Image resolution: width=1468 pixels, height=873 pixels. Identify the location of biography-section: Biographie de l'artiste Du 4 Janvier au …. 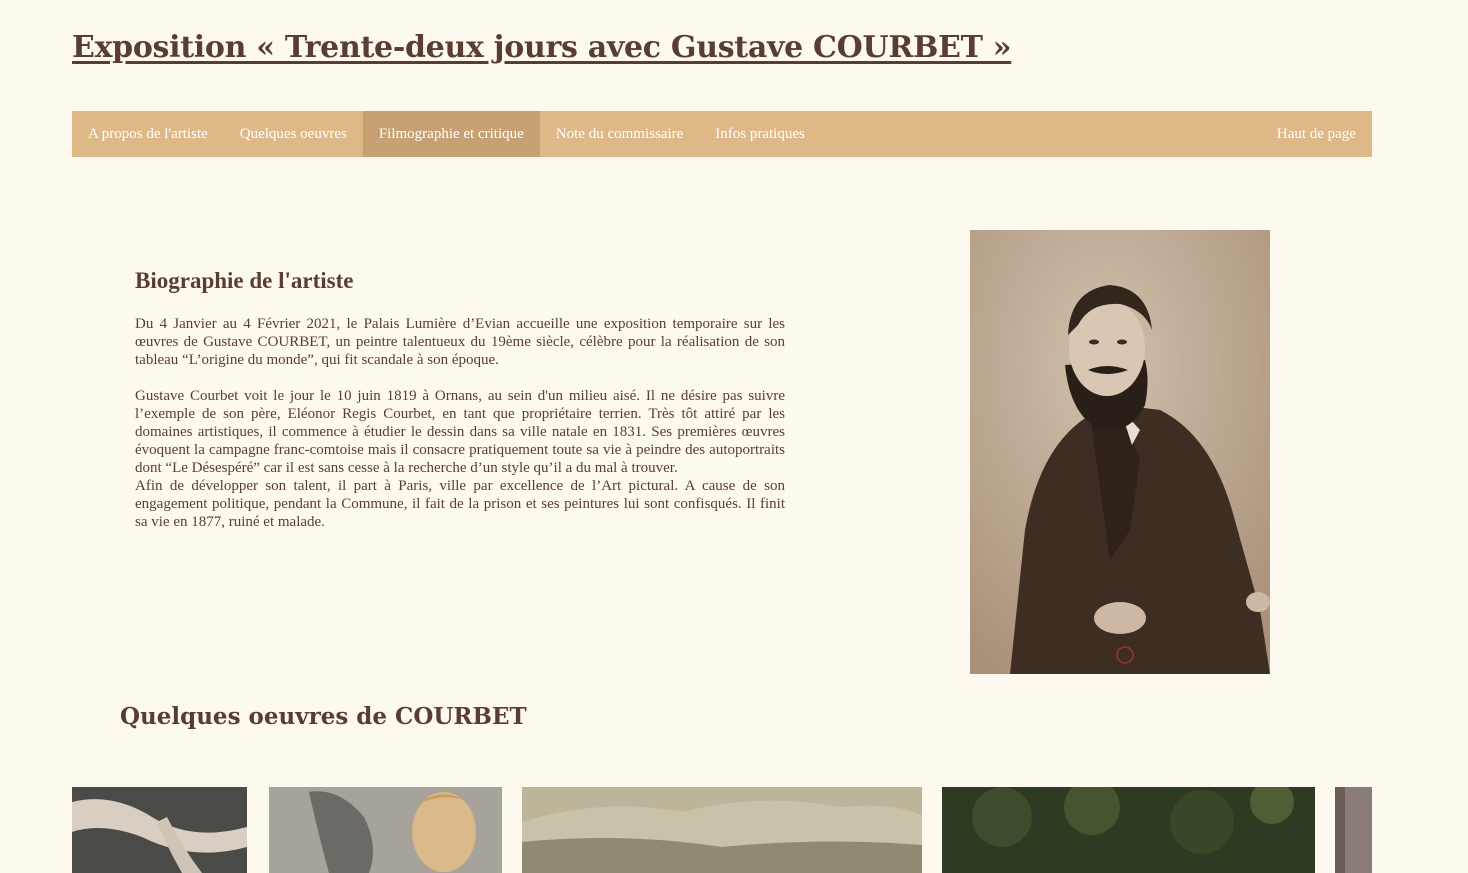
(460, 399).